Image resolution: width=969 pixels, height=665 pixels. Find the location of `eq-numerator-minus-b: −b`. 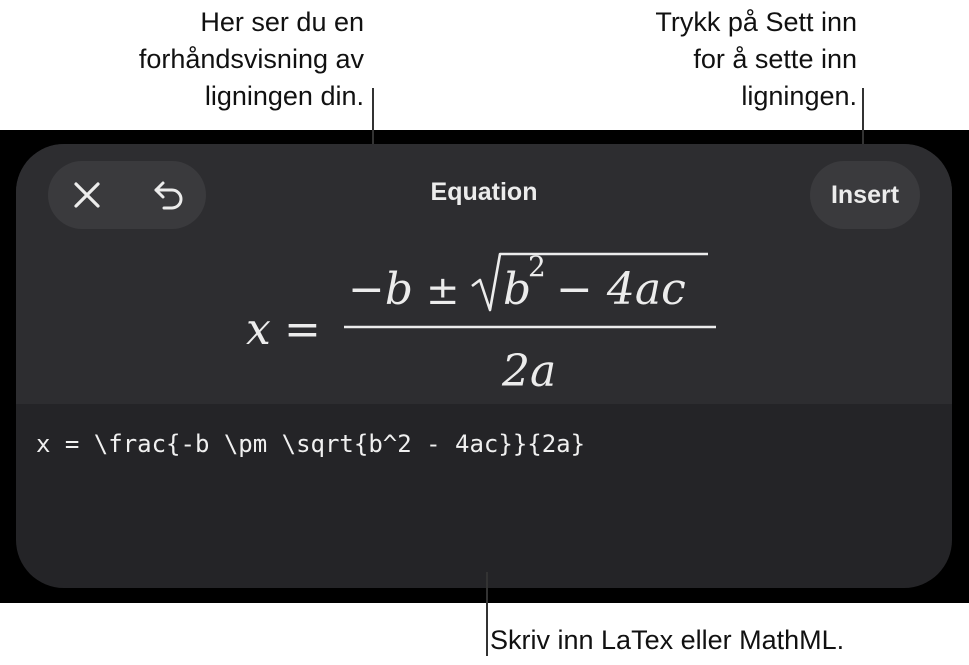

eq-numerator-minus-b: −b is located at coordinates (380, 289).